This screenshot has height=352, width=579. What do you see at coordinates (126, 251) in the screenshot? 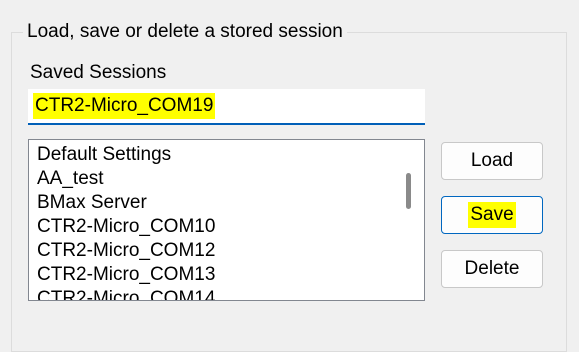
I see `list-item-ctr2-micro-com12: CTR2-Micro_COM12` at bounding box center [126, 251].